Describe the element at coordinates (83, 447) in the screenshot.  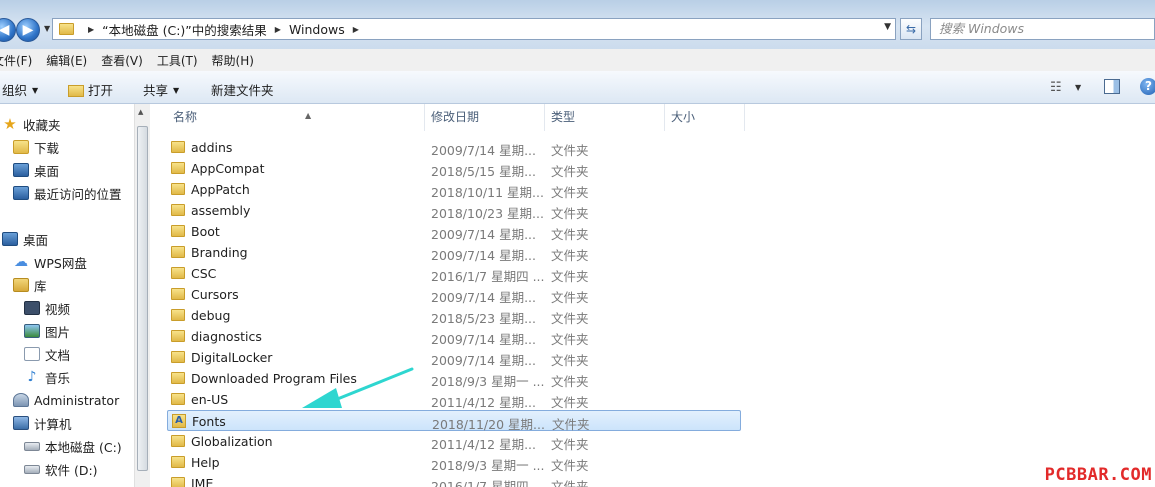
I see `nav-label: 本地磁盘 (C:)` at that location.